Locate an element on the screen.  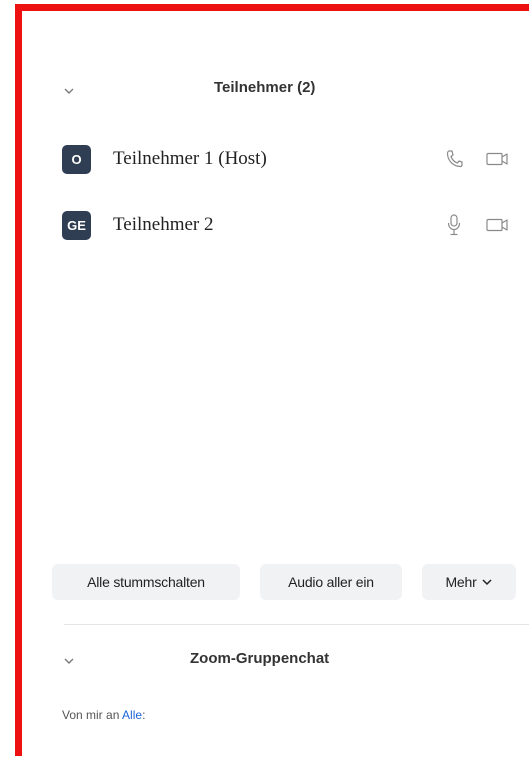
chat-recipient-suffix: : is located at coordinates (144, 715).